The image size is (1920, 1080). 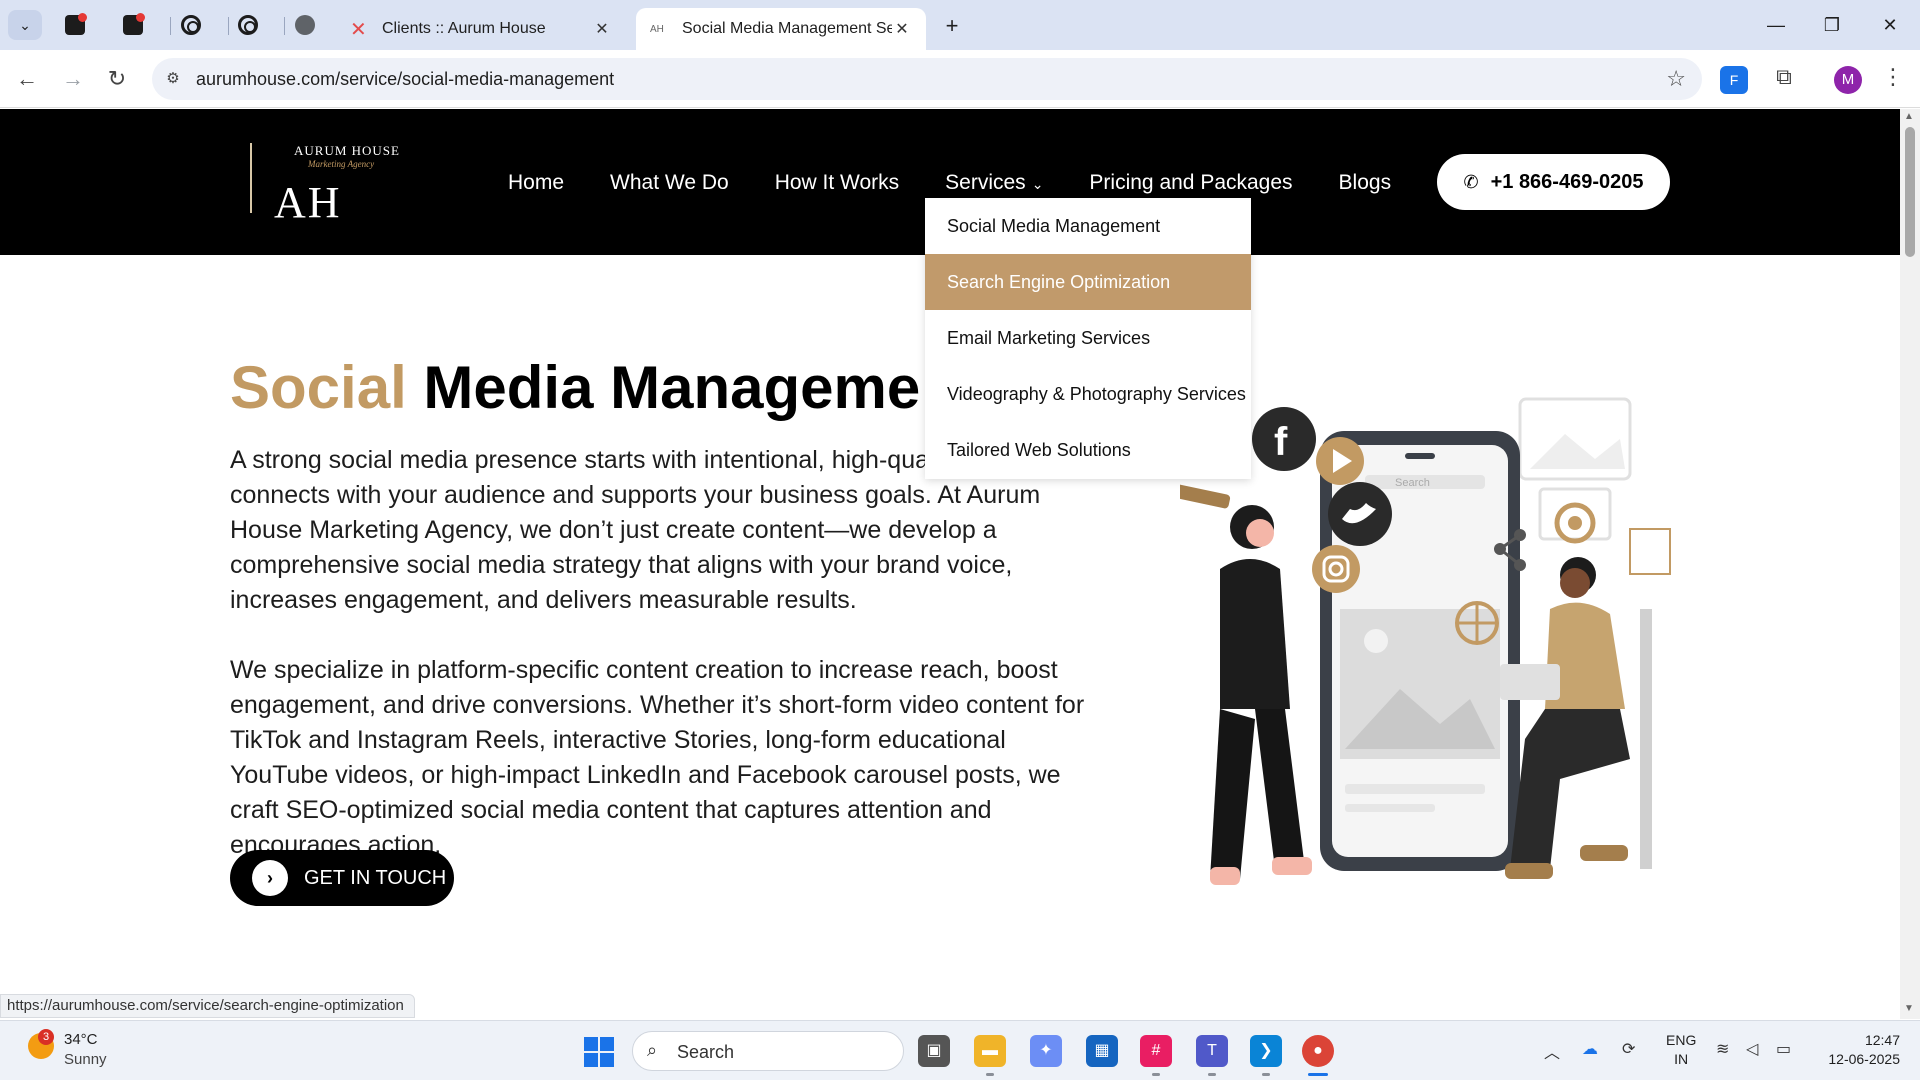 I want to click on nav-services-label: Services, so click(x=985, y=182).